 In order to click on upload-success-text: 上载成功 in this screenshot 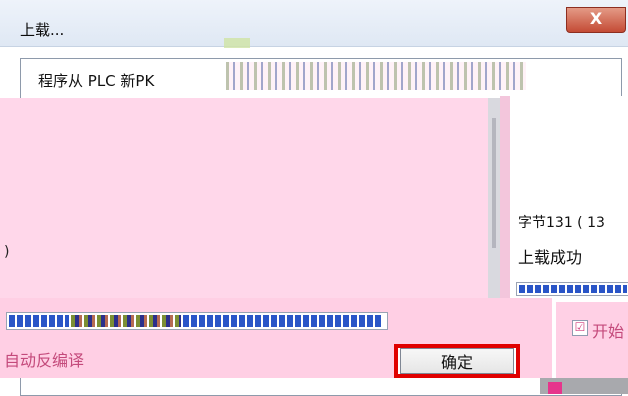, I will do `click(550, 257)`.